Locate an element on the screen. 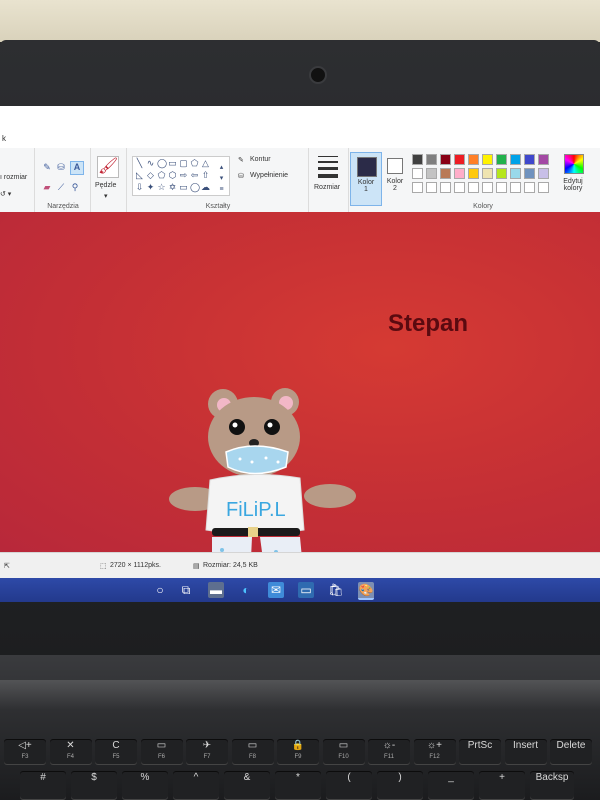  key-num-3: ^ is located at coordinates (196, 785).